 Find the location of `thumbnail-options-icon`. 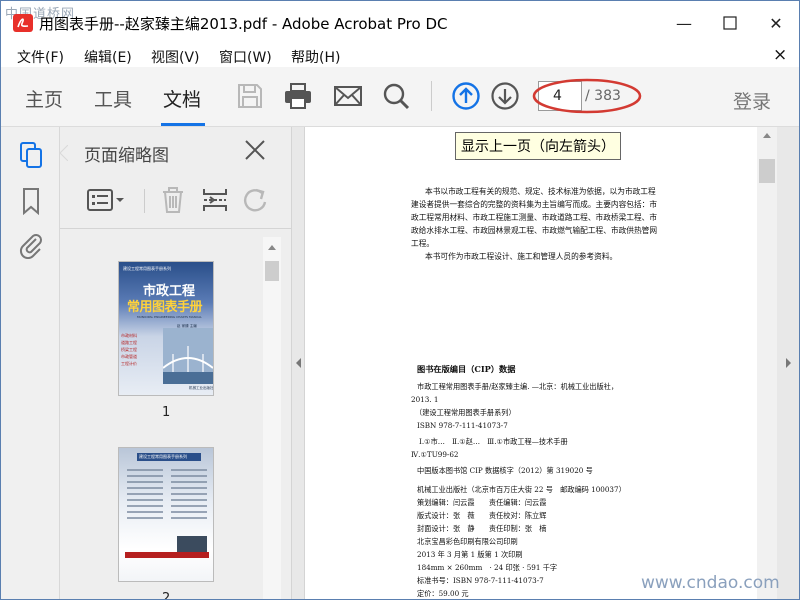

thumbnail-options-icon is located at coordinates (106, 200).